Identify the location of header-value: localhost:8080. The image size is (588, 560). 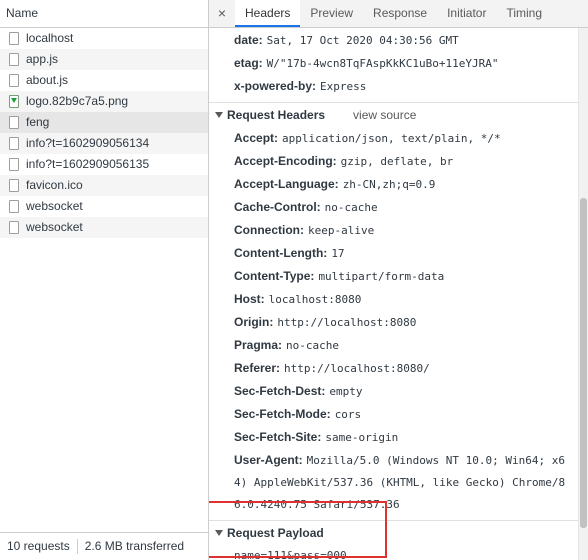
(315, 299).